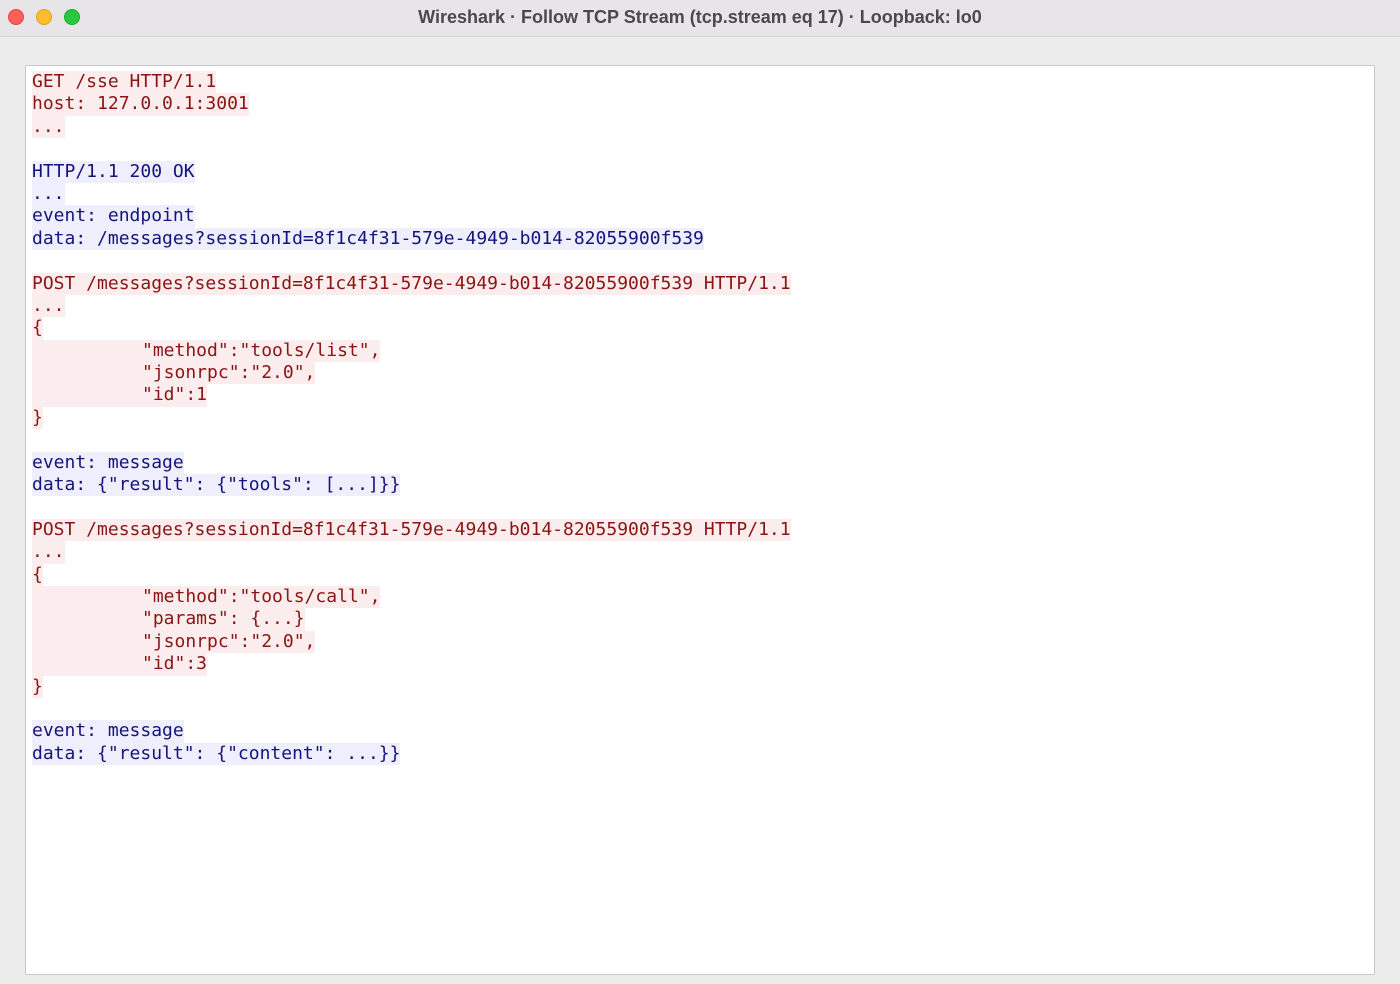 The height and width of the screenshot is (984, 1400). I want to click on stream-line-client: "params": {...}, so click(411, 619).